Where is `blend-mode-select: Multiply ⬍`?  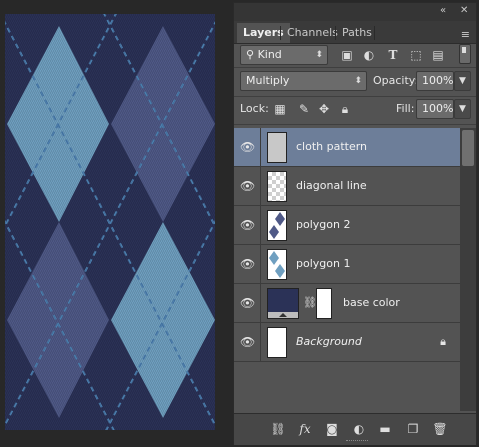
blend-mode-select: Multiply ⬍ is located at coordinates (303, 81).